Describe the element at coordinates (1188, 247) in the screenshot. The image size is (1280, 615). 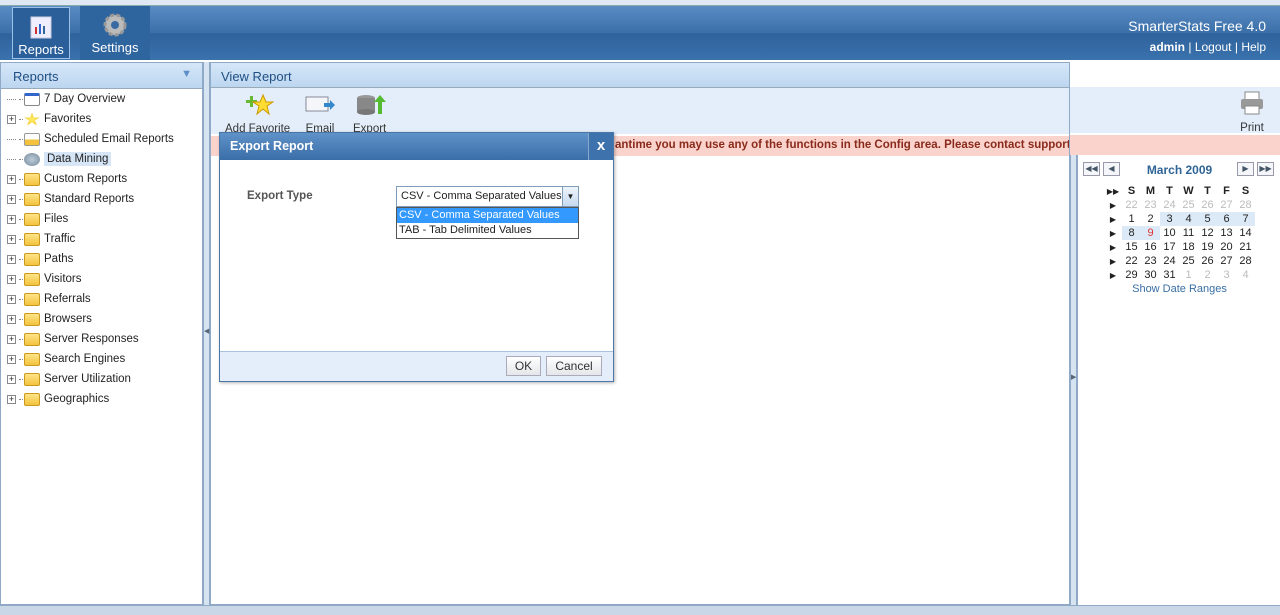
I see `calendar-day: 18` at that location.